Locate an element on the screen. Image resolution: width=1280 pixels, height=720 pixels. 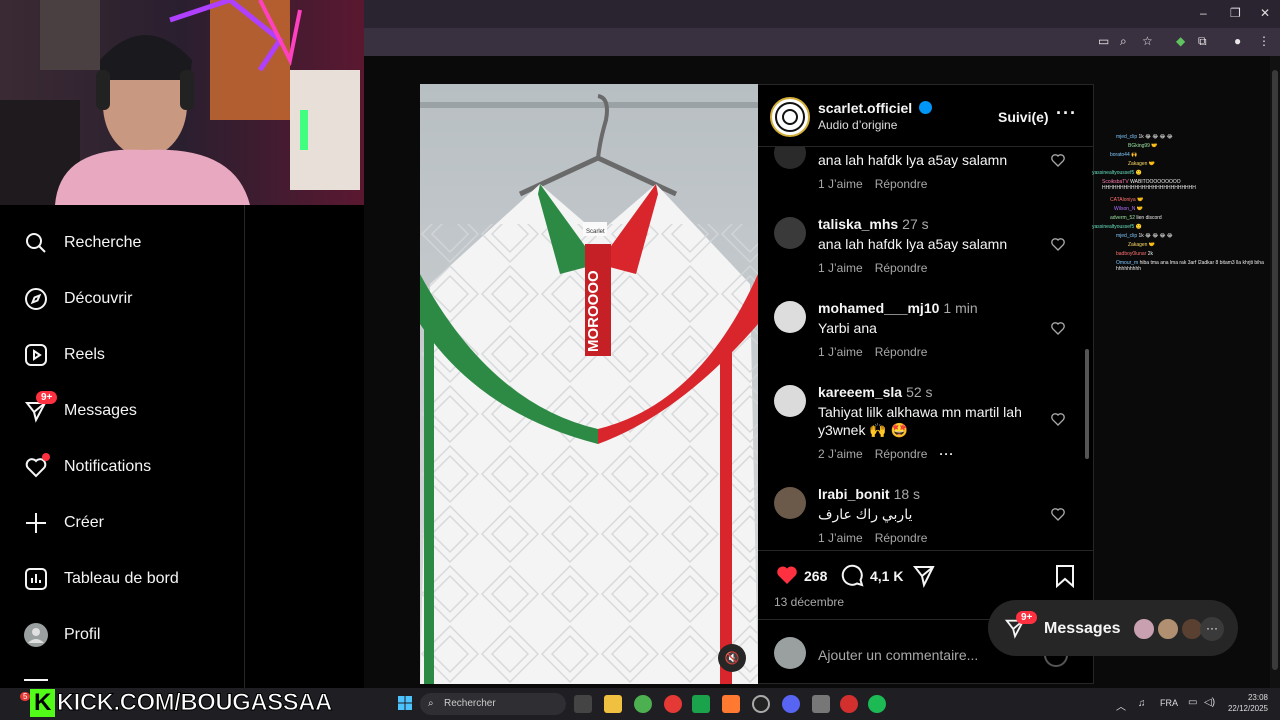
sidebar-item-label: Créer is located at coordinates (84, 522).